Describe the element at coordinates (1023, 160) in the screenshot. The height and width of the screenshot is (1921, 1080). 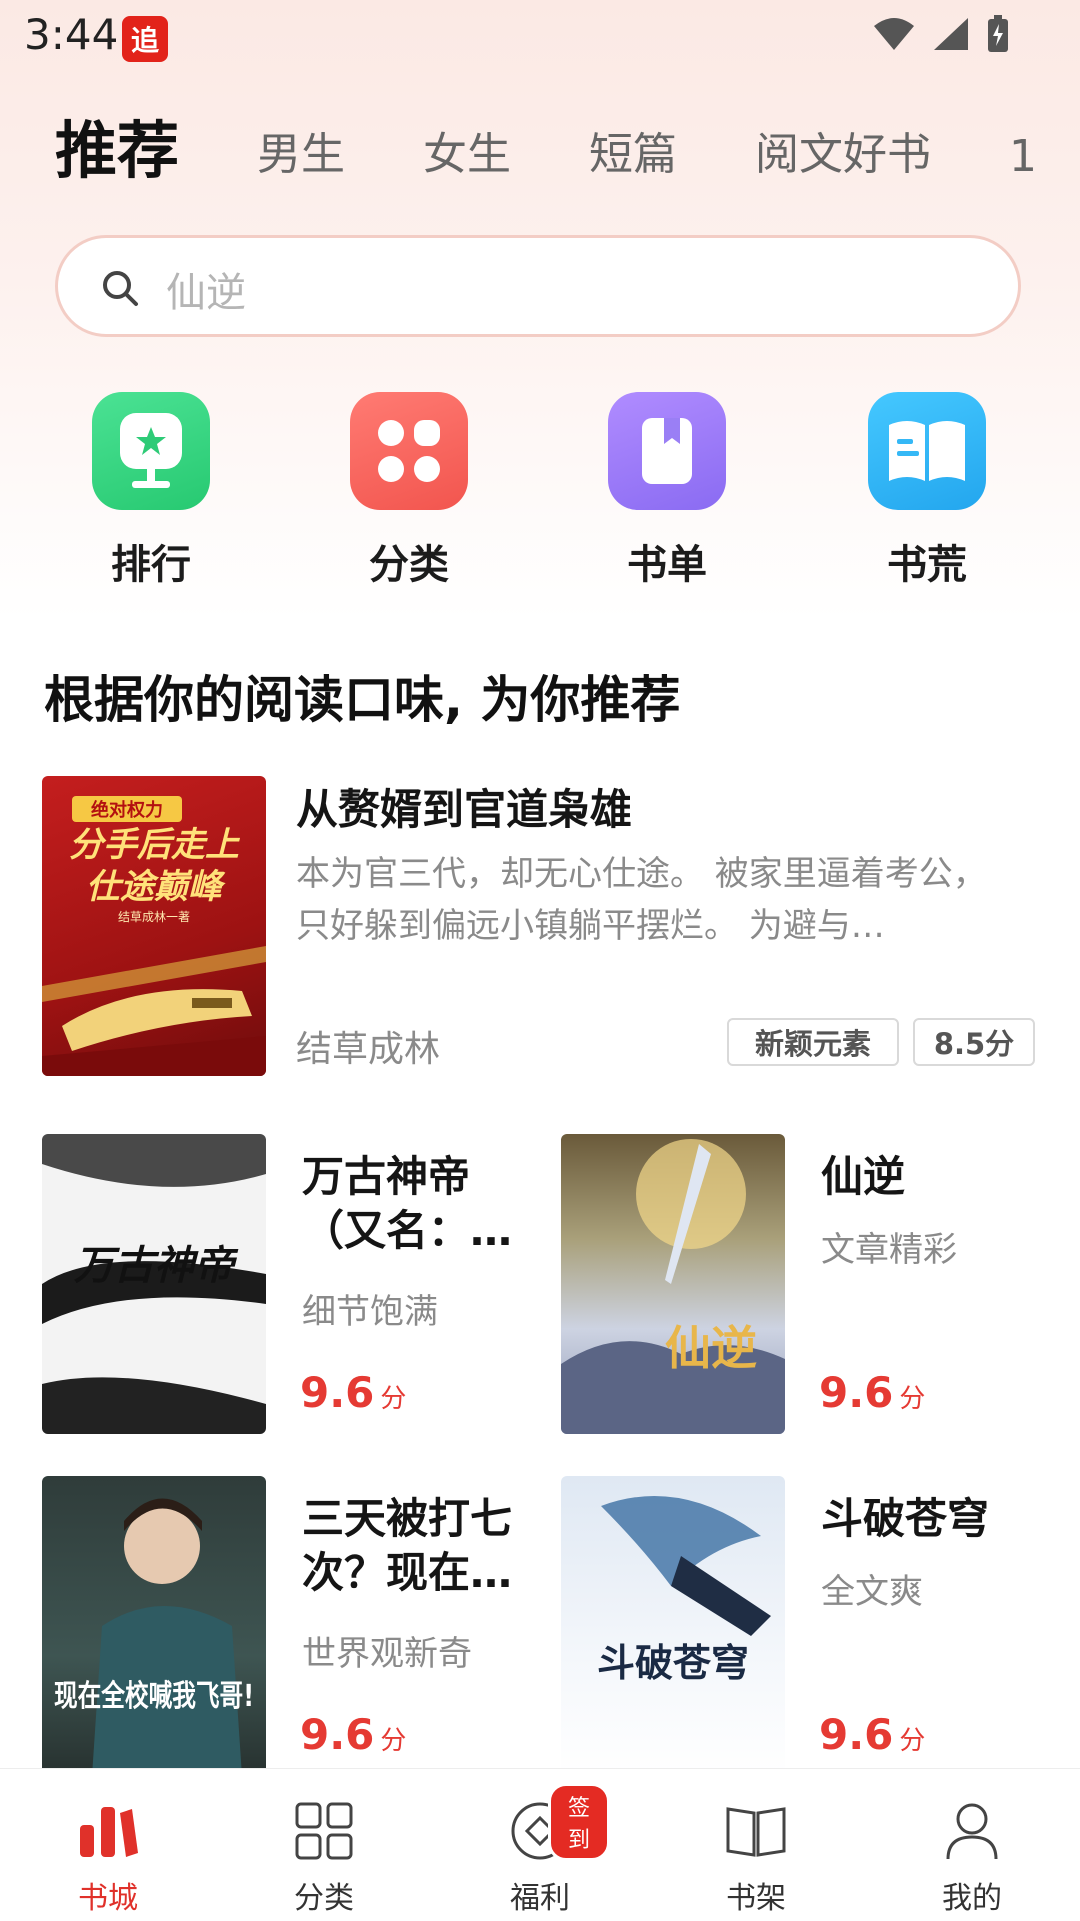
I see `tab-more: 1` at that location.